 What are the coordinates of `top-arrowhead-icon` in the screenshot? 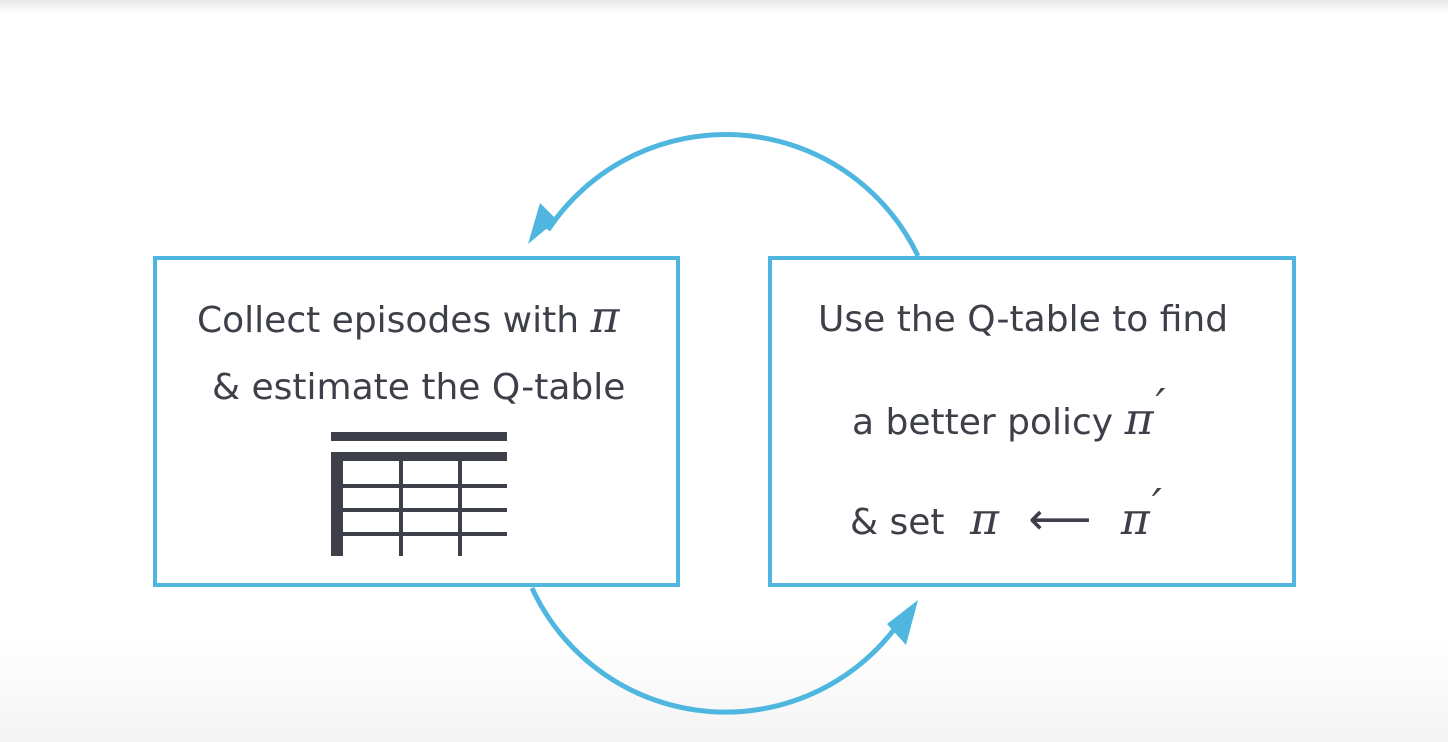 It's located at (542, 223).